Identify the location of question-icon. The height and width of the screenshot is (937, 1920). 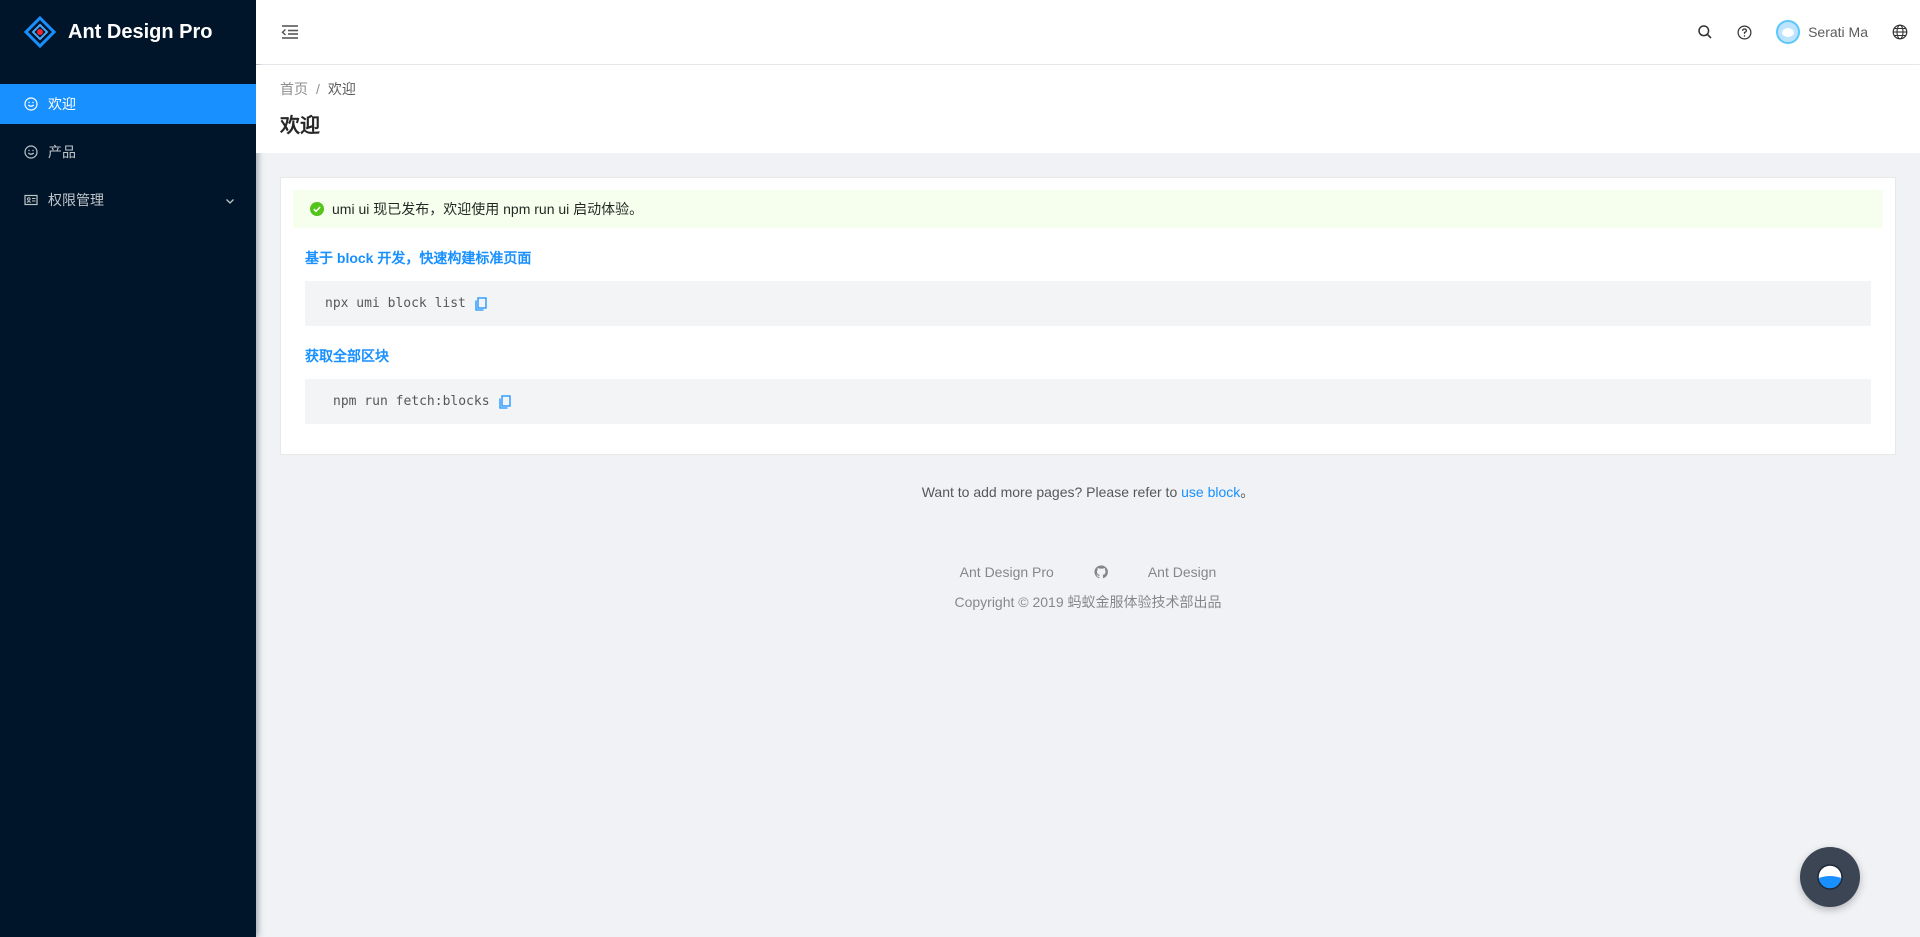
(1744, 32).